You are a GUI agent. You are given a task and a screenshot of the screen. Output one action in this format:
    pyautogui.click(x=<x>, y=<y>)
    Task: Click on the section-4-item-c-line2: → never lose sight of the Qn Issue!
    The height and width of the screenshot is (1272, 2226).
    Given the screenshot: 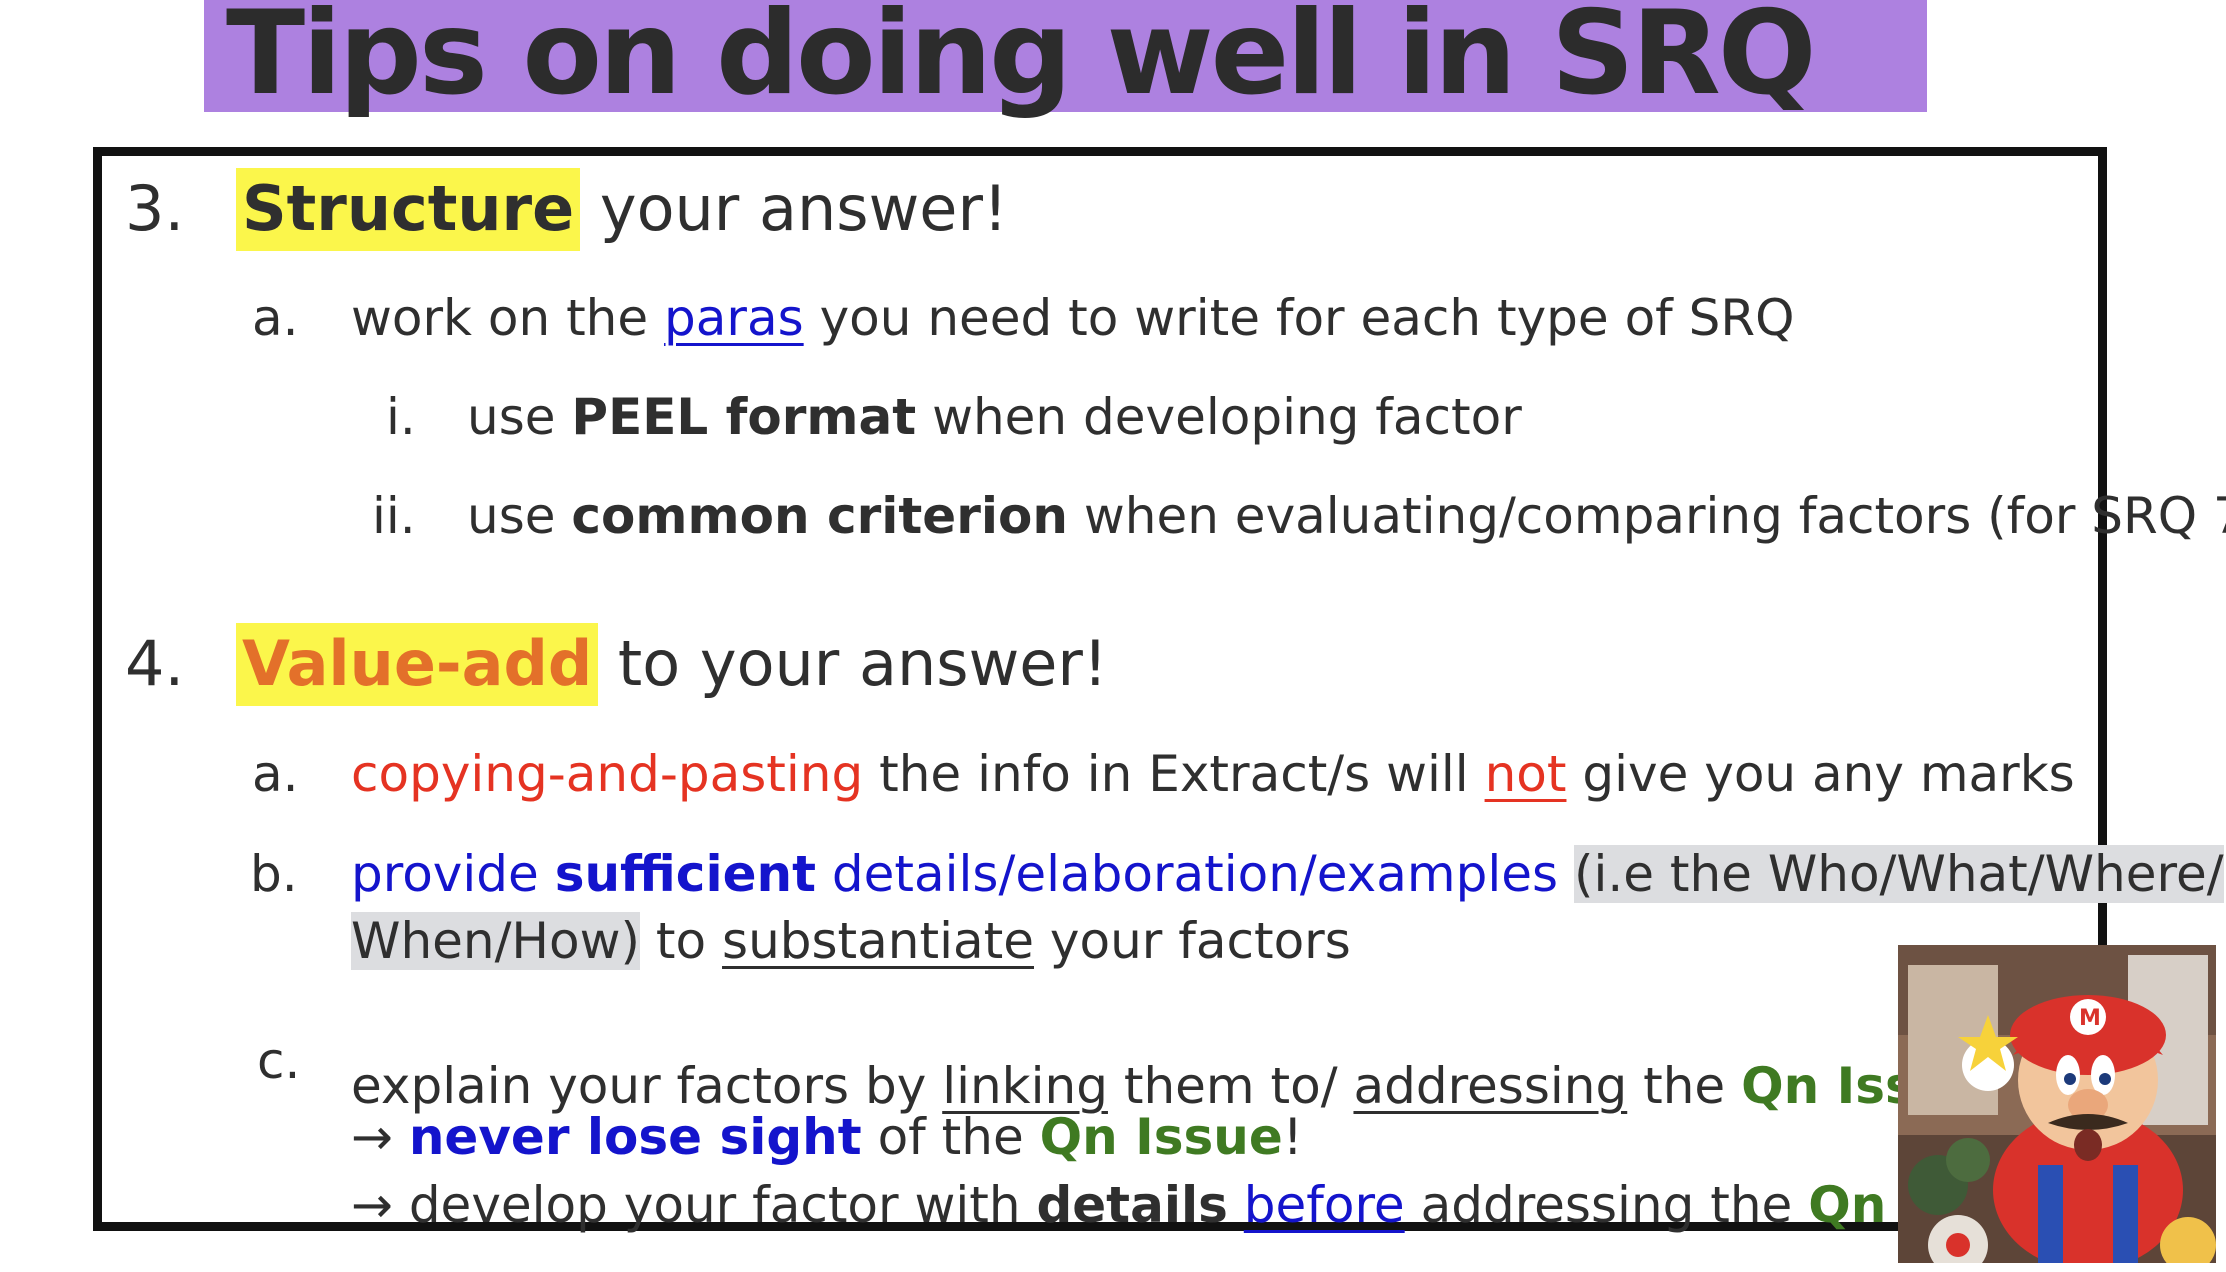 What is the action you would take?
    pyautogui.click(x=827, y=1137)
    